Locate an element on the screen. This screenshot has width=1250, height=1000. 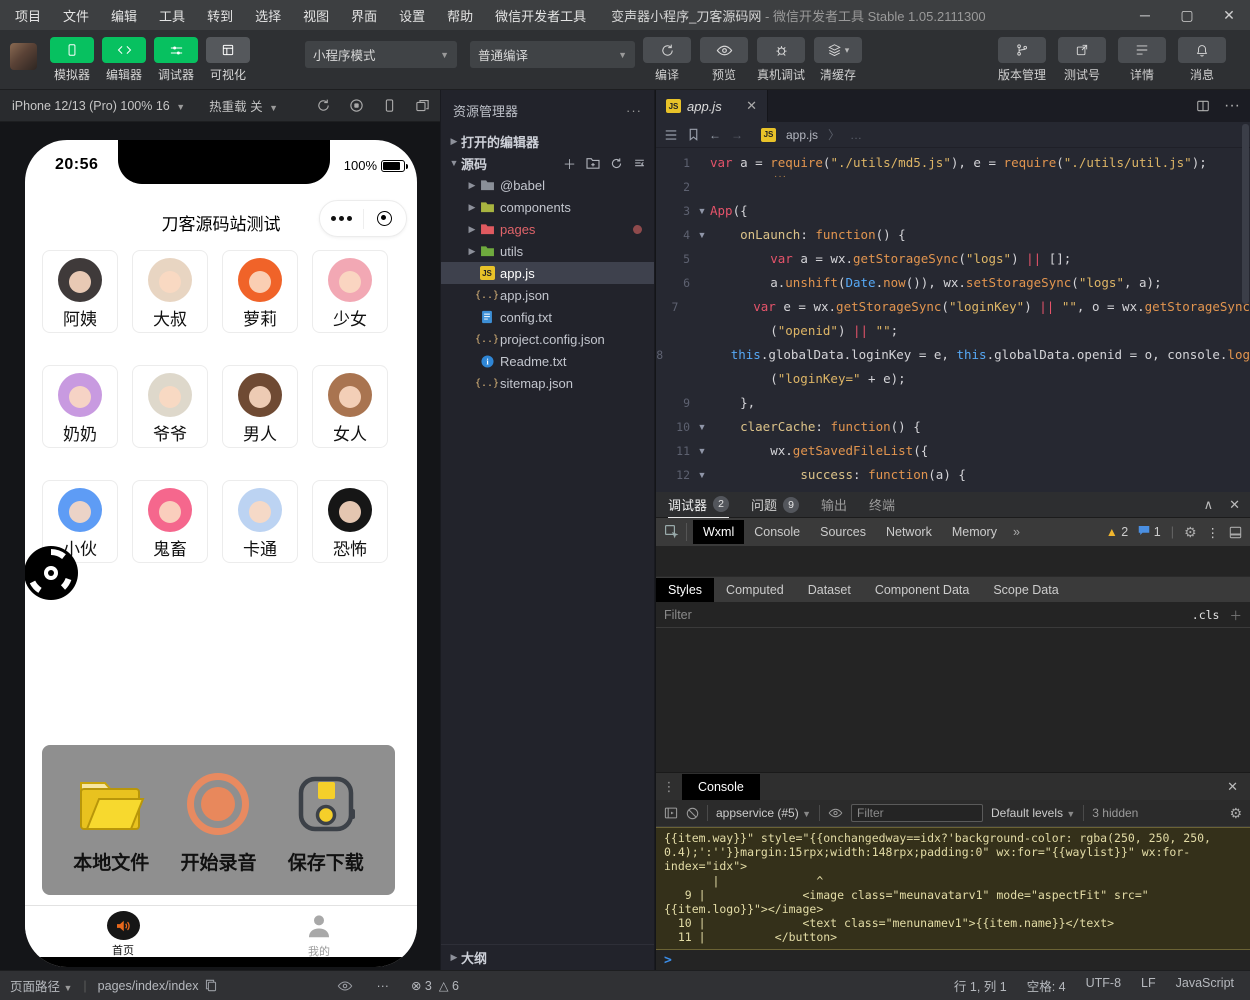
action-本地文件: 本地文件 is located at coordinates (111, 820).